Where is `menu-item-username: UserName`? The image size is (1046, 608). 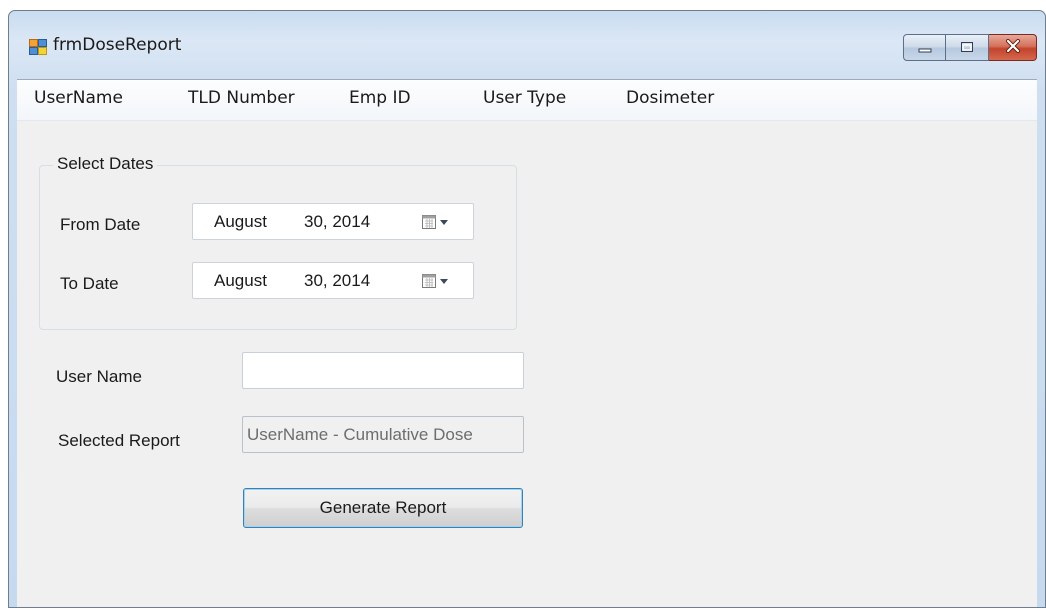 menu-item-username: UserName is located at coordinates (78, 98).